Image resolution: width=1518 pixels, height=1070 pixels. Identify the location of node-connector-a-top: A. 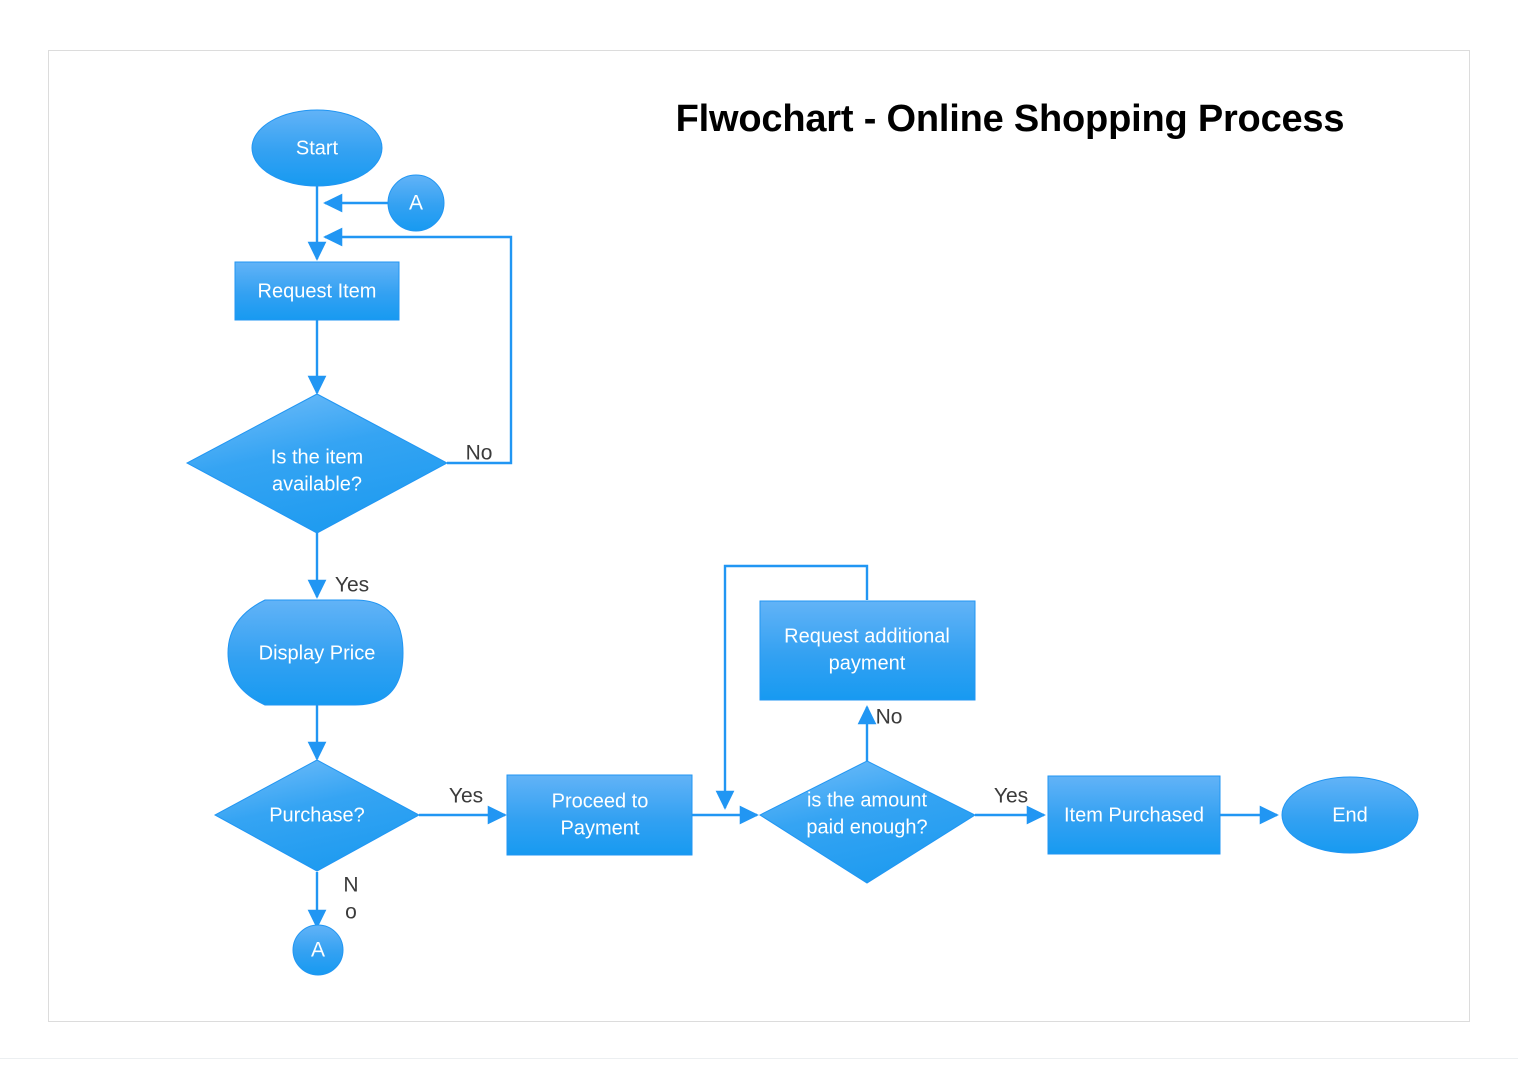
(416, 203).